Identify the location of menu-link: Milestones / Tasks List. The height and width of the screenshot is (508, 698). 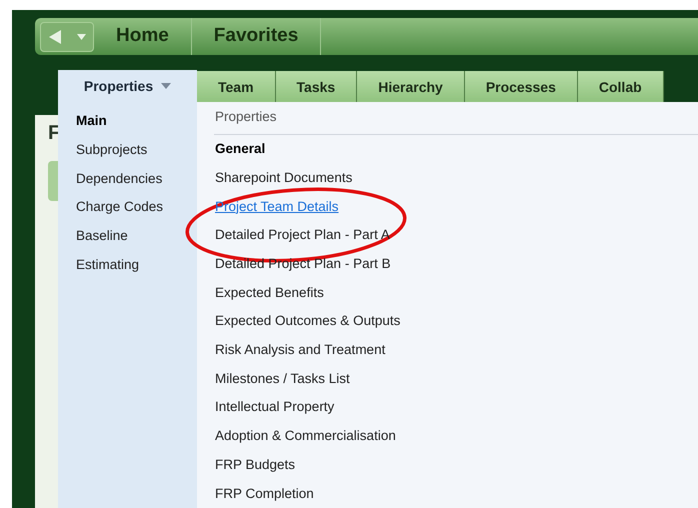
(282, 379).